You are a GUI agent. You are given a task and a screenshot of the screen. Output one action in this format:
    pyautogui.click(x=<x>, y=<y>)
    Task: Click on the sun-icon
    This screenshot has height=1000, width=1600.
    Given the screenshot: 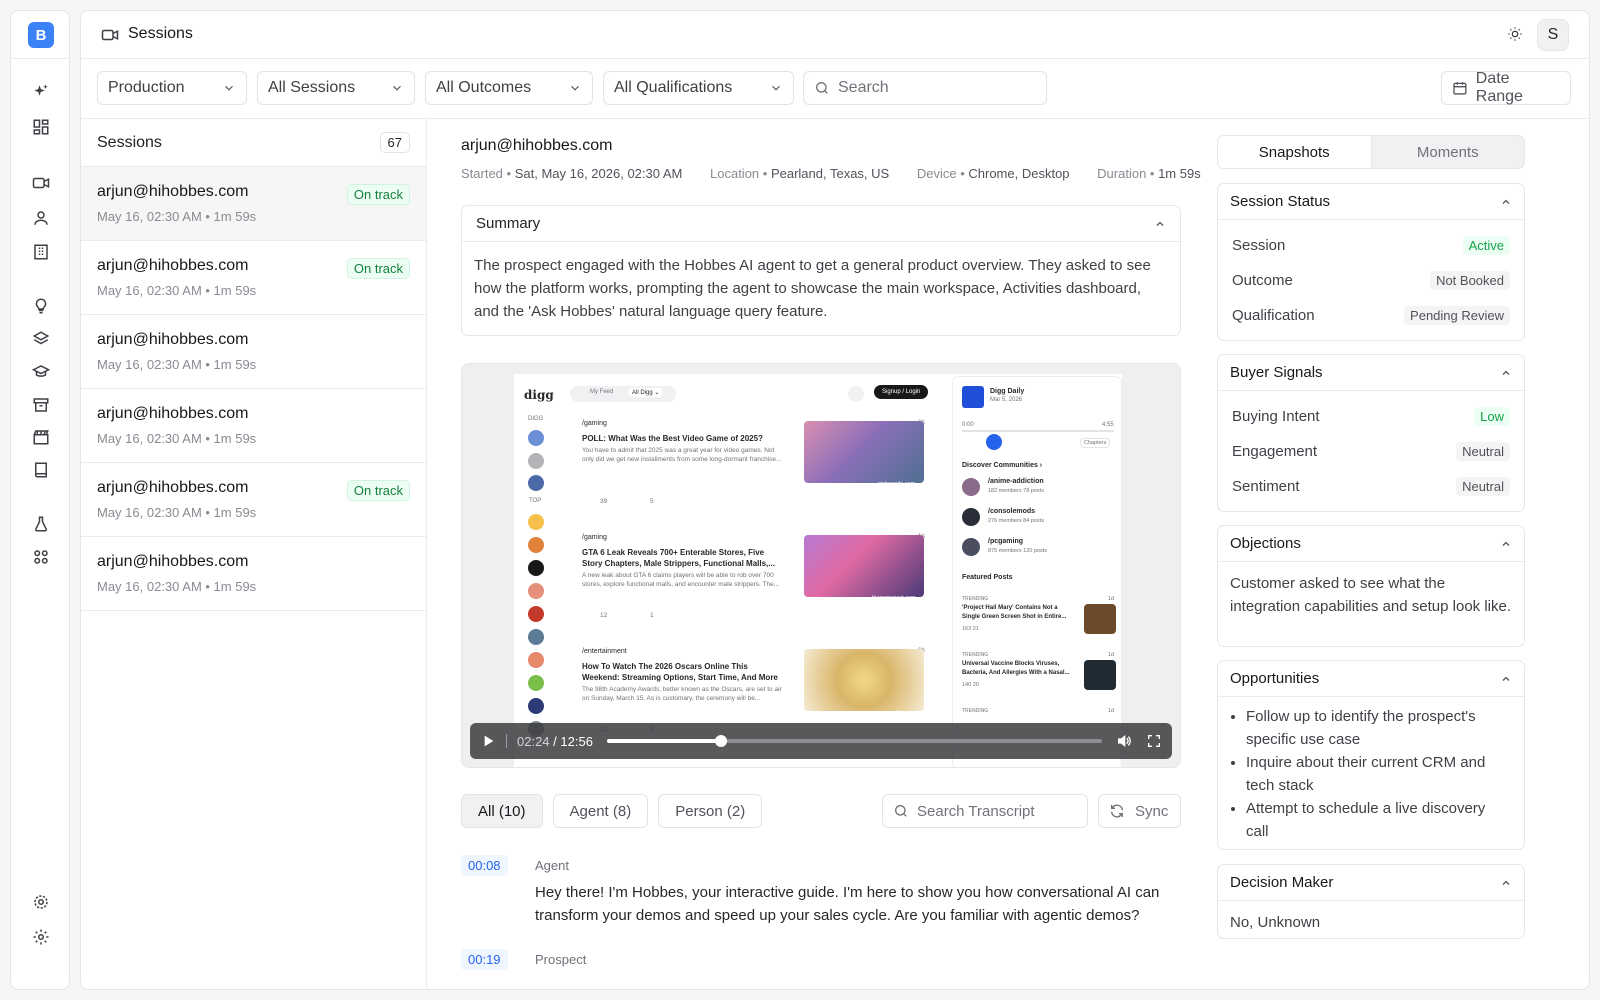 What is the action you would take?
    pyautogui.click(x=1515, y=35)
    